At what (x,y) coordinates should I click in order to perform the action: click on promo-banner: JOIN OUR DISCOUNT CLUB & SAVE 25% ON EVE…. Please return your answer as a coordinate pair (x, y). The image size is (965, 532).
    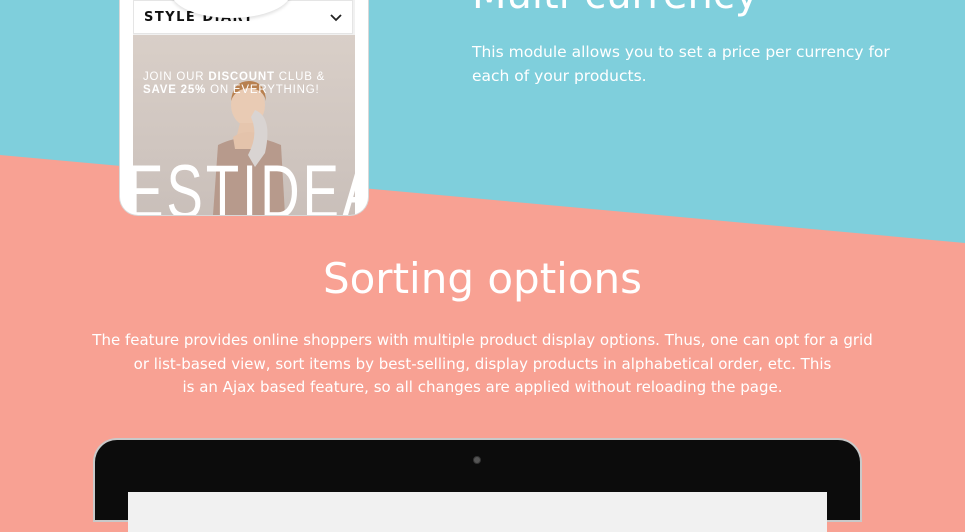
    Looking at the image, I should click on (244, 125).